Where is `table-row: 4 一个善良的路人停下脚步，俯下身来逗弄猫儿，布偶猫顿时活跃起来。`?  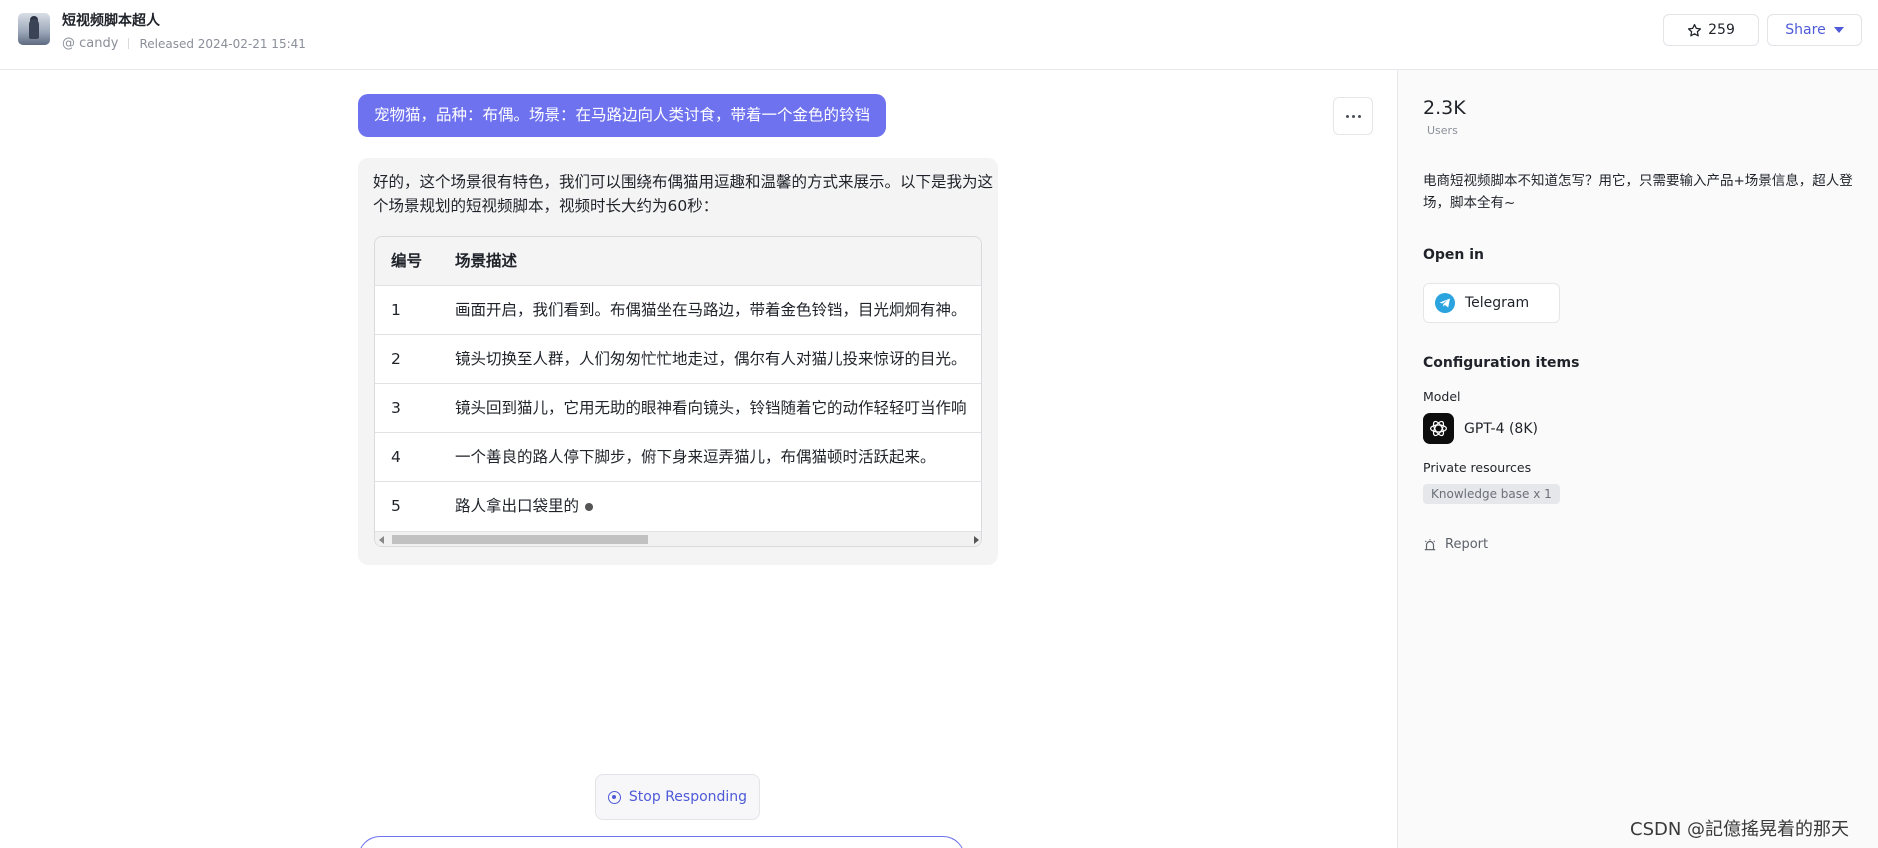
table-row: 4 一个善良的路人停下脚步，俯下身来逗弄猫儿，布偶猫顿时活跃起来。 is located at coordinates (678, 457).